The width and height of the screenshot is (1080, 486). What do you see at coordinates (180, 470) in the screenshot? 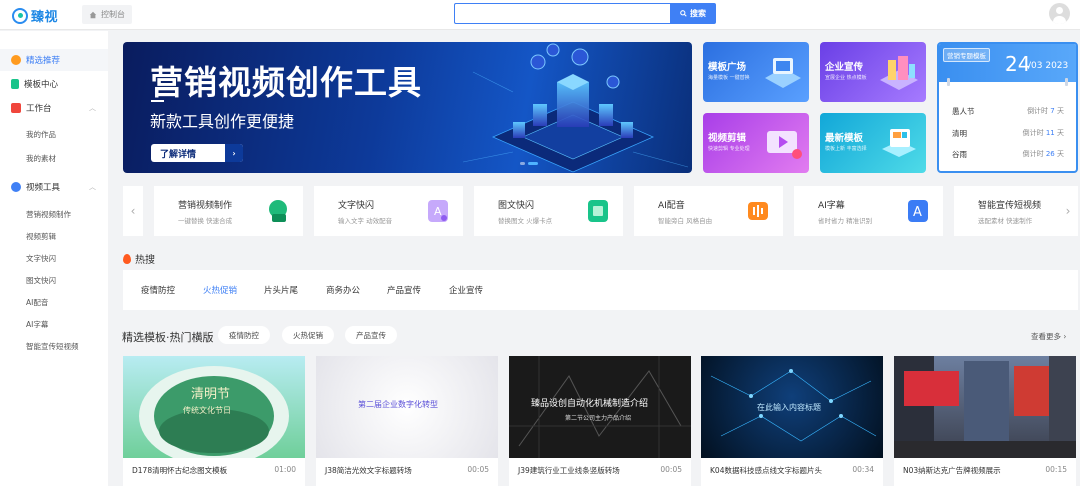
I see `card-title: D178清明怀古纪念图文模板` at bounding box center [180, 470].